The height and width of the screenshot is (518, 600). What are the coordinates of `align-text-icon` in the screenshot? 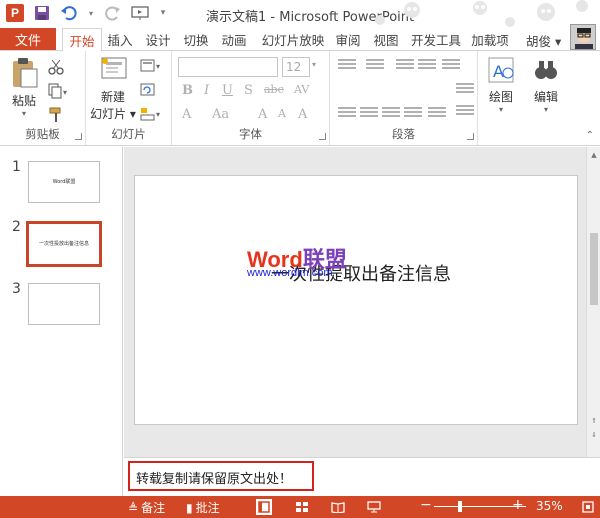 It's located at (465, 112).